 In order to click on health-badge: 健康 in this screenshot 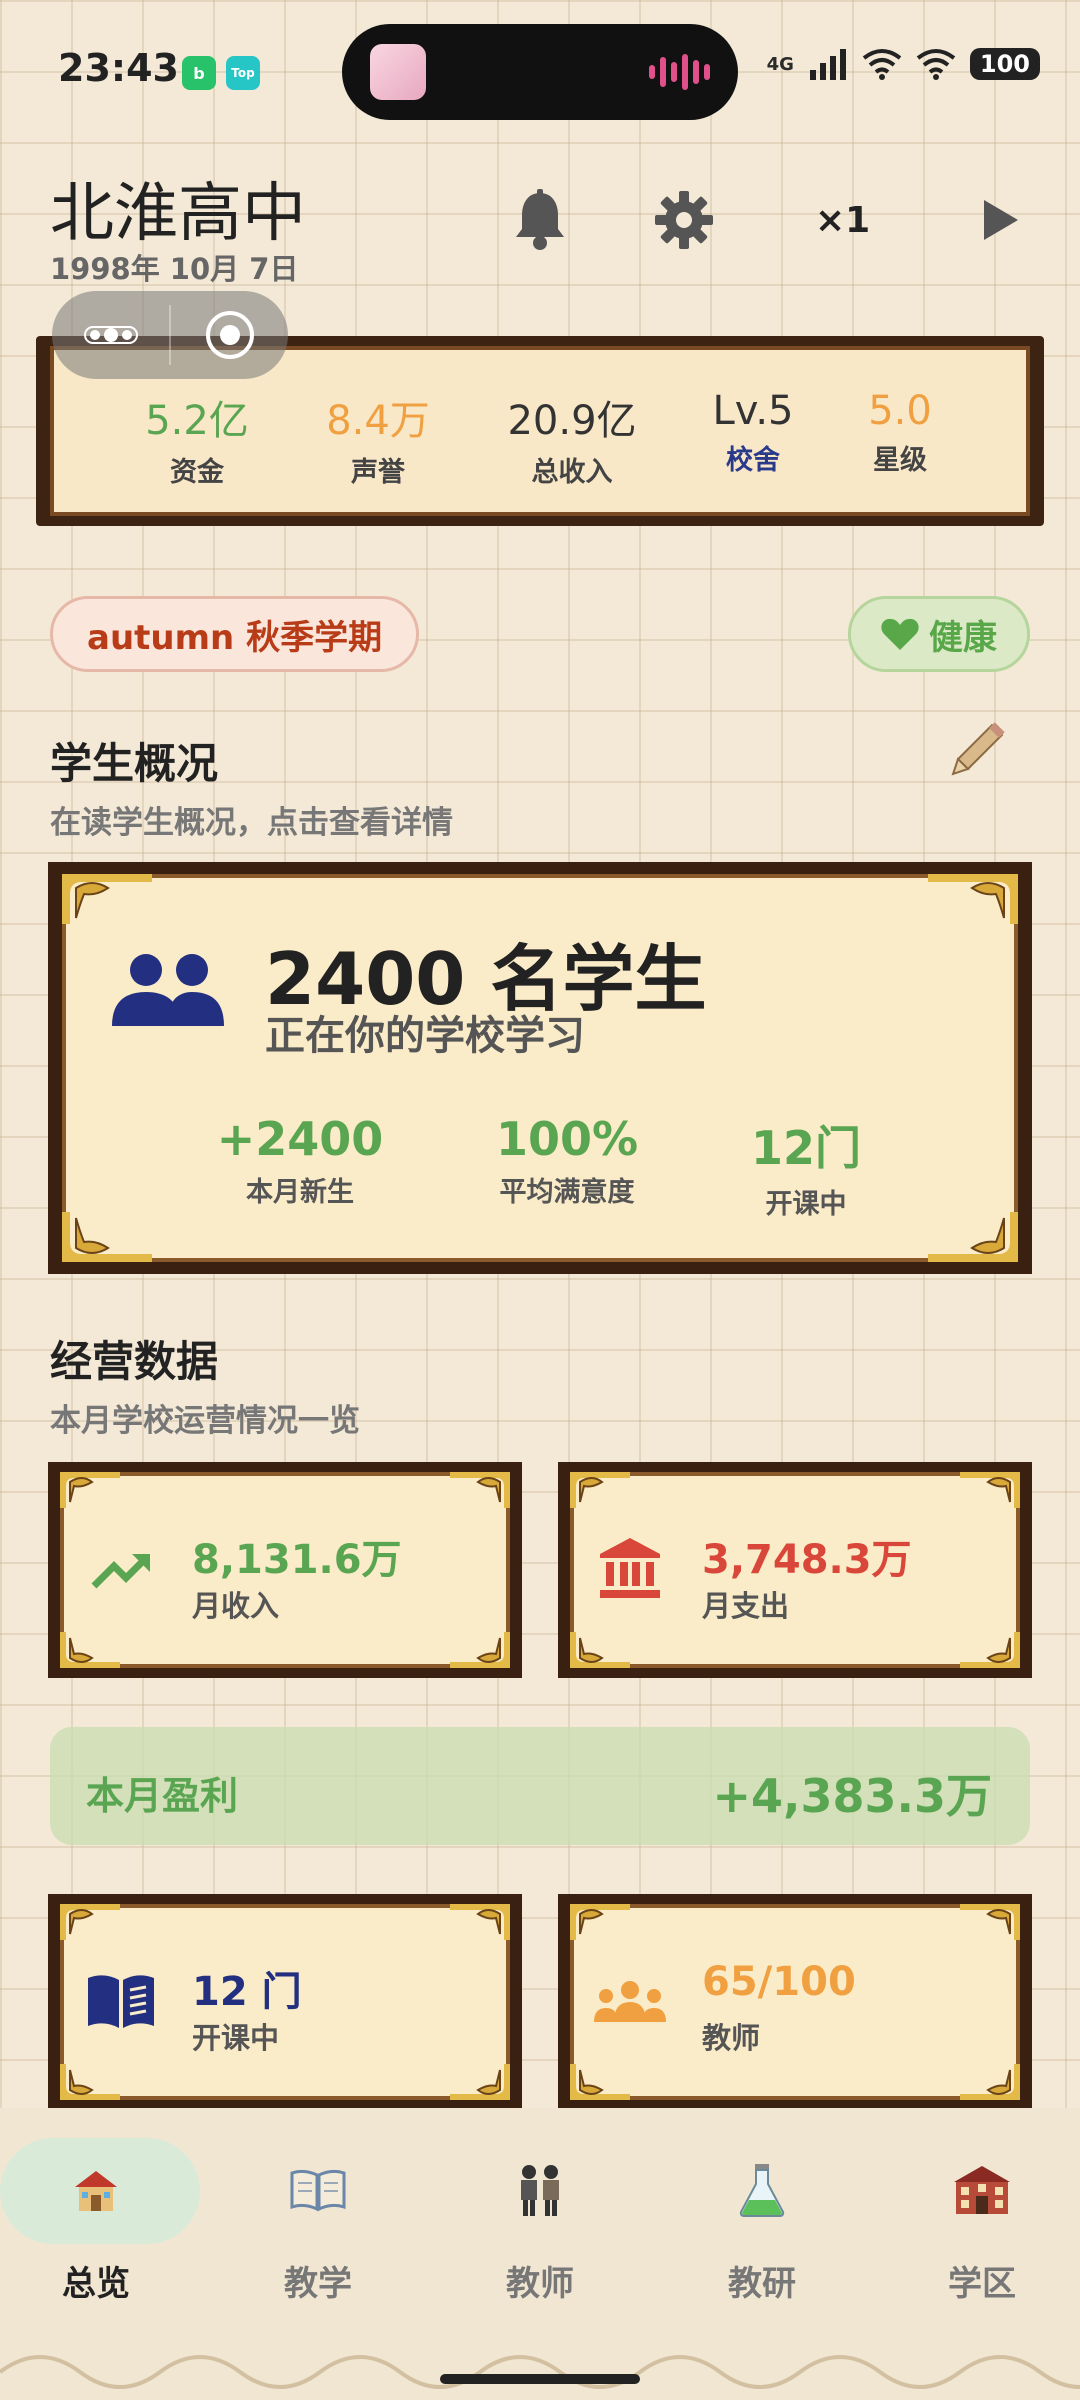, I will do `click(939, 634)`.